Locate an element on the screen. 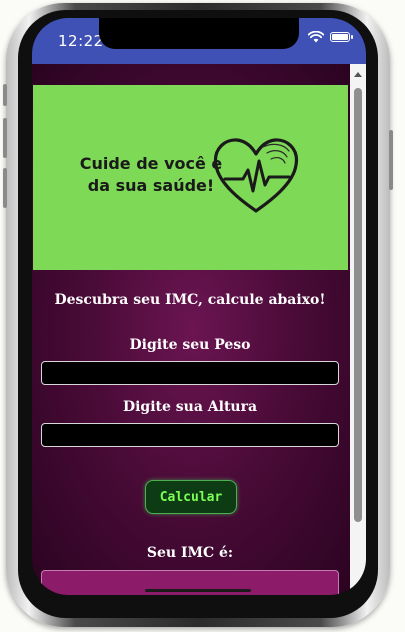 This screenshot has height=632, width=405. height-label: Digite sua Altura is located at coordinates (190, 407).